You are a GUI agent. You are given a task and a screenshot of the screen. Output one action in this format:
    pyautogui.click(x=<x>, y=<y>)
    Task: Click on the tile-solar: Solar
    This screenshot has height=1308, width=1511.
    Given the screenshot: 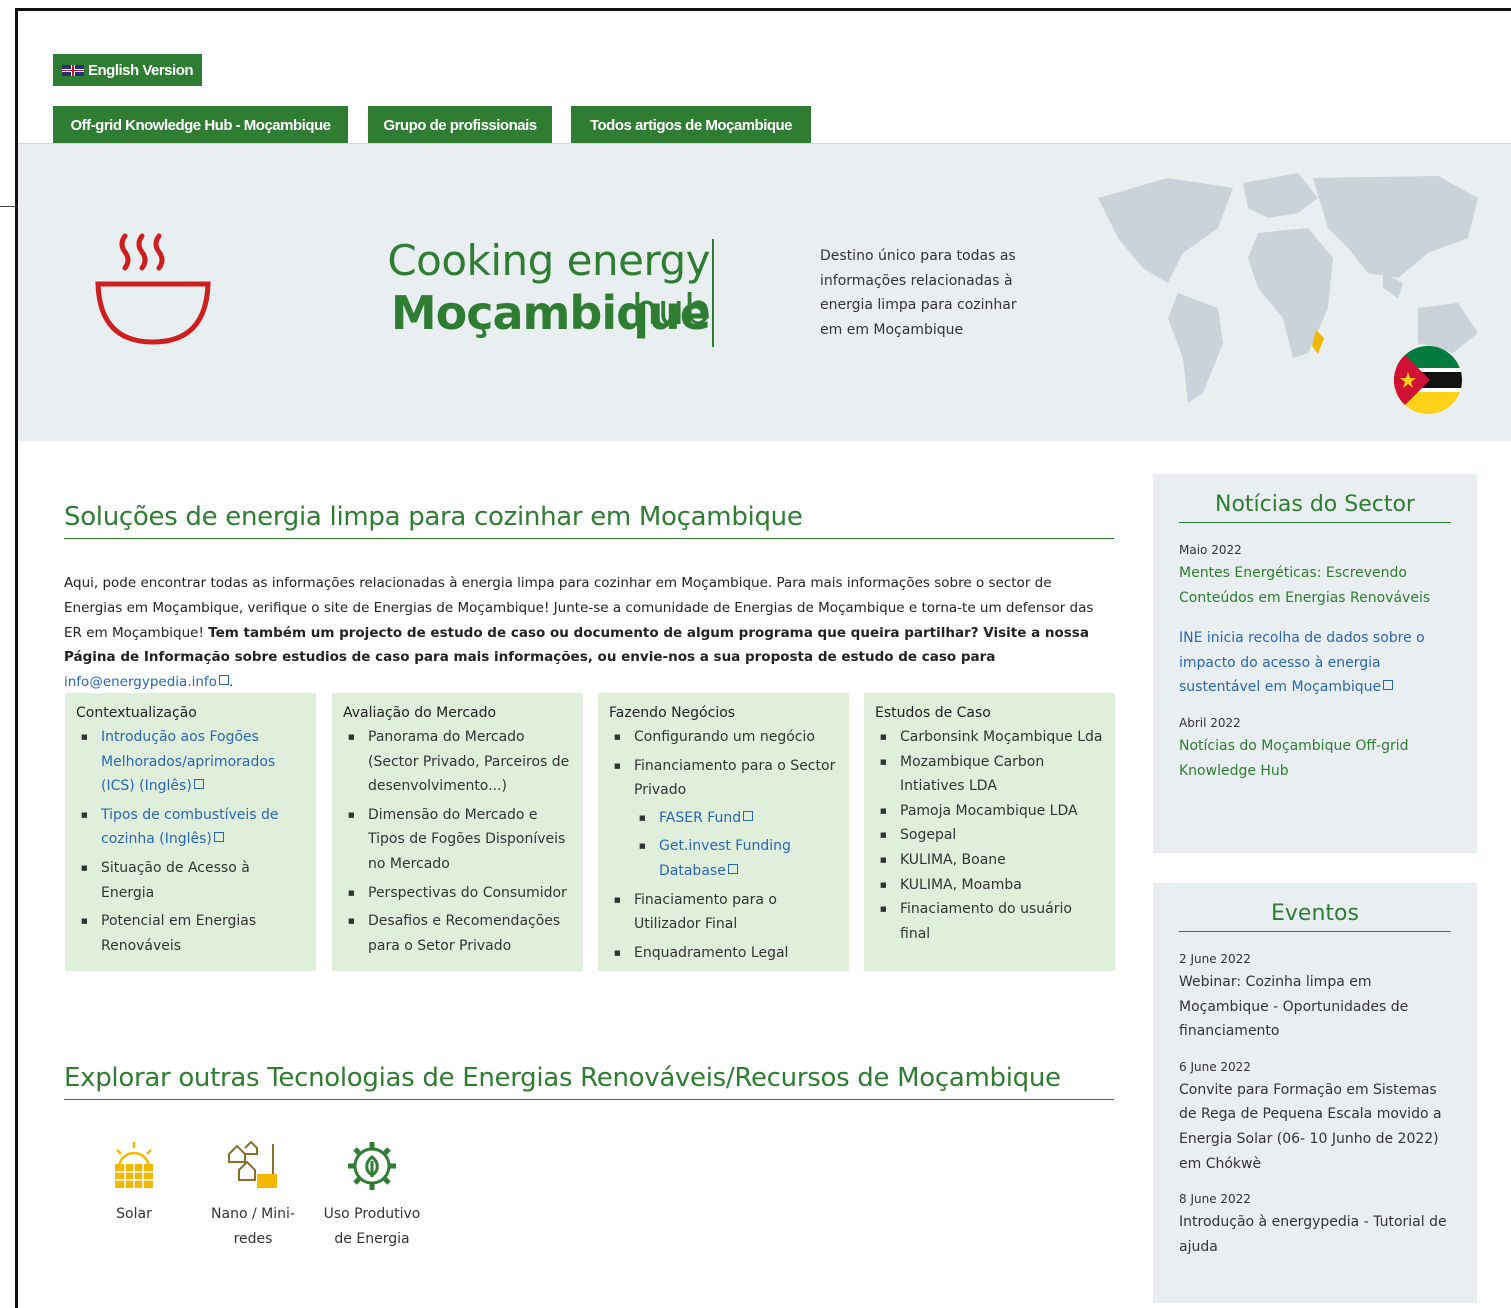 What is the action you would take?
    pyautogui.click(x=134, y=1181)
    